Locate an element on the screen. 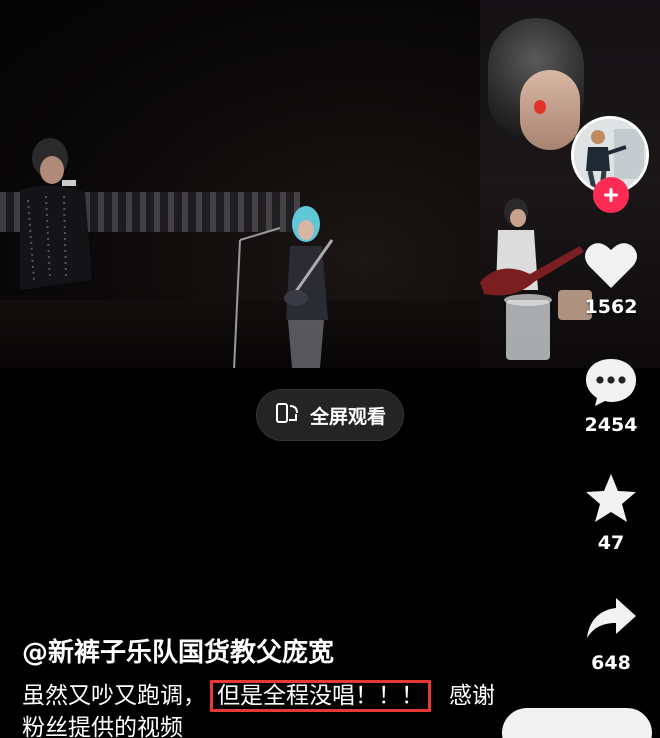 This screenshot has height=738, width=660. heart-icon is located at coordinates (611, 265).